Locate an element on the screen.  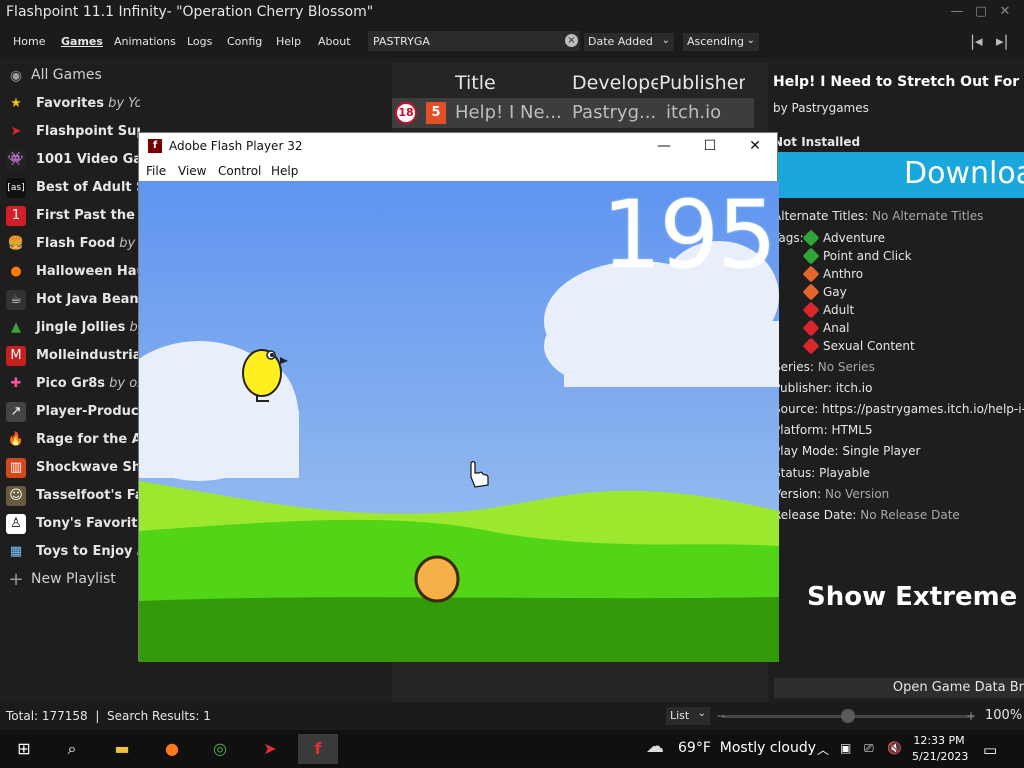
show-extreme-screenshots: Show Extreme Sc is located at coordinates (915, 597).